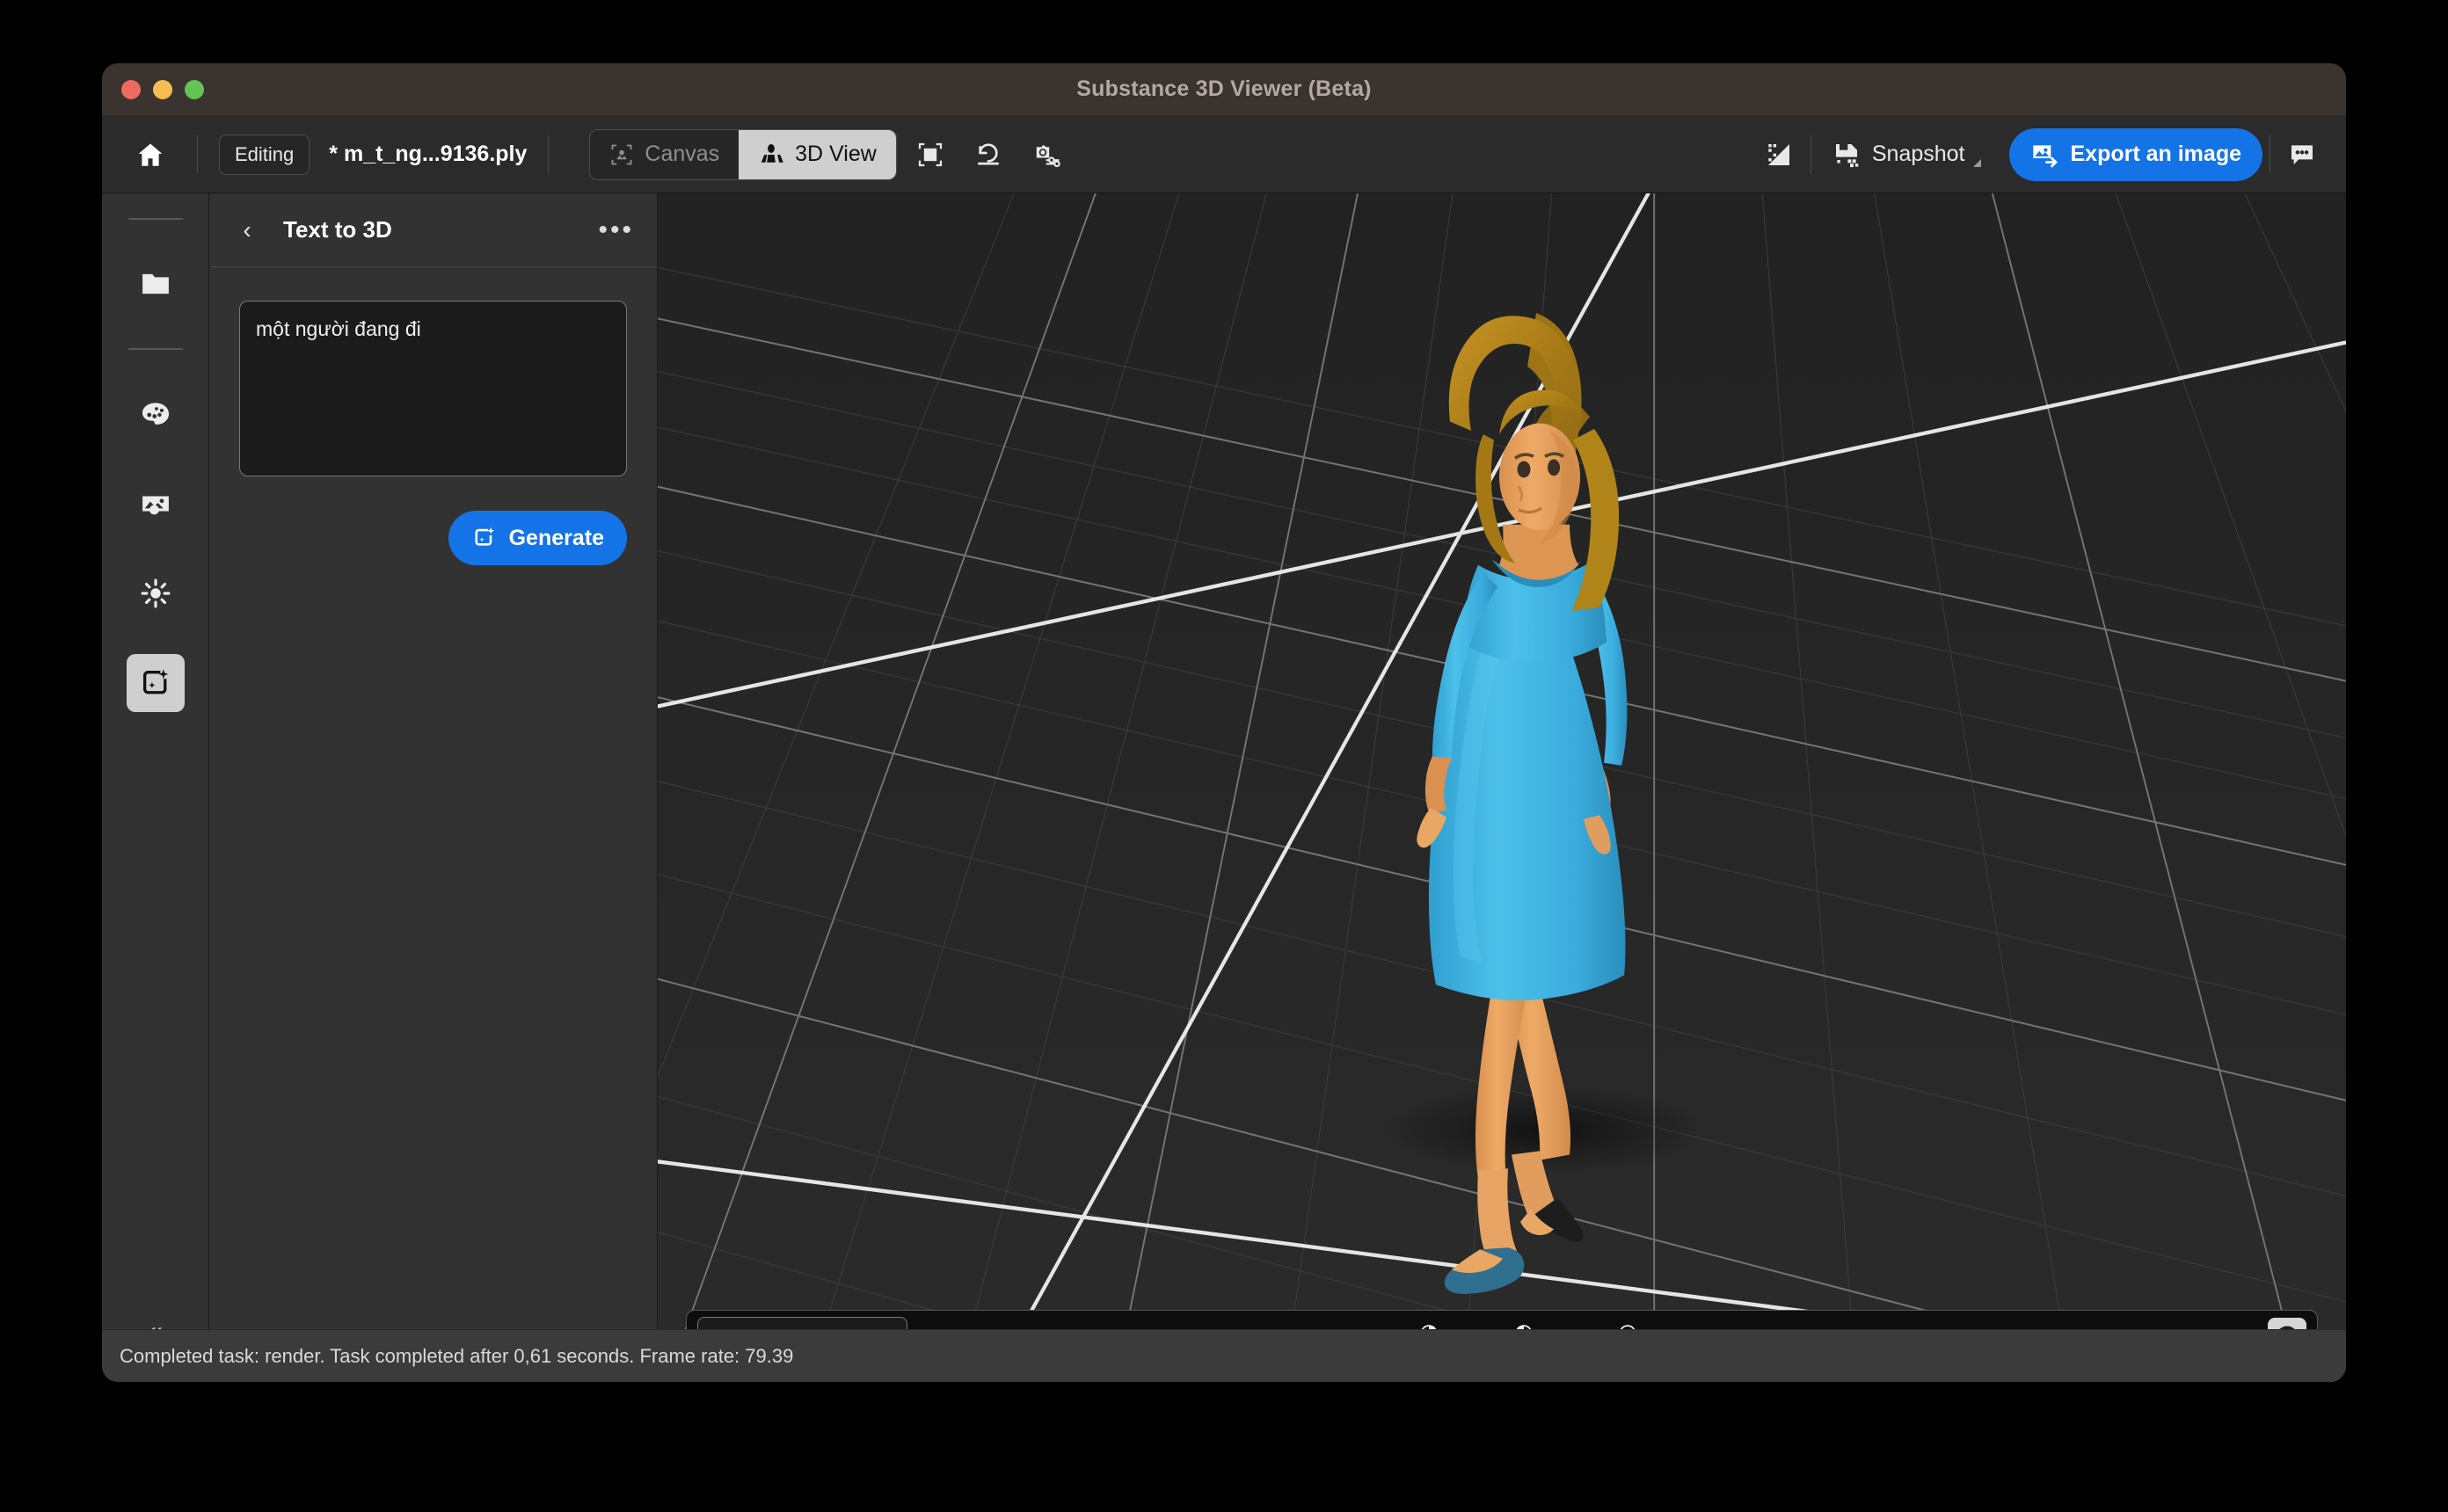  Describe the element at coordinates (155, 788) in the screenshot. I see `left-icon-rail: «` at that location.